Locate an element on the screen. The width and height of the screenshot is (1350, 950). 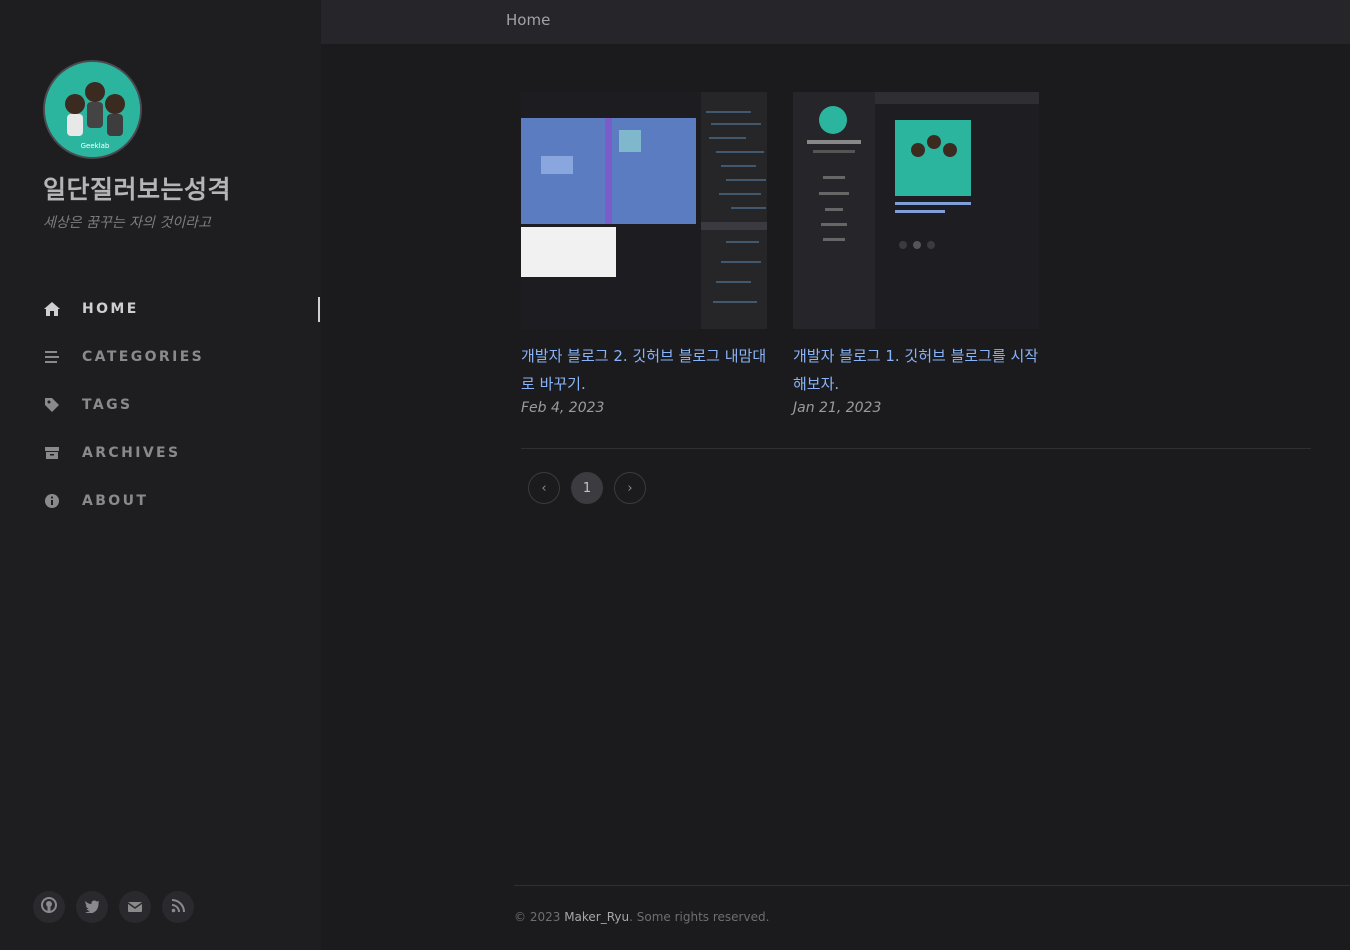
footer-author-link: Maker_Ryu is located at coordinates (596, 917).